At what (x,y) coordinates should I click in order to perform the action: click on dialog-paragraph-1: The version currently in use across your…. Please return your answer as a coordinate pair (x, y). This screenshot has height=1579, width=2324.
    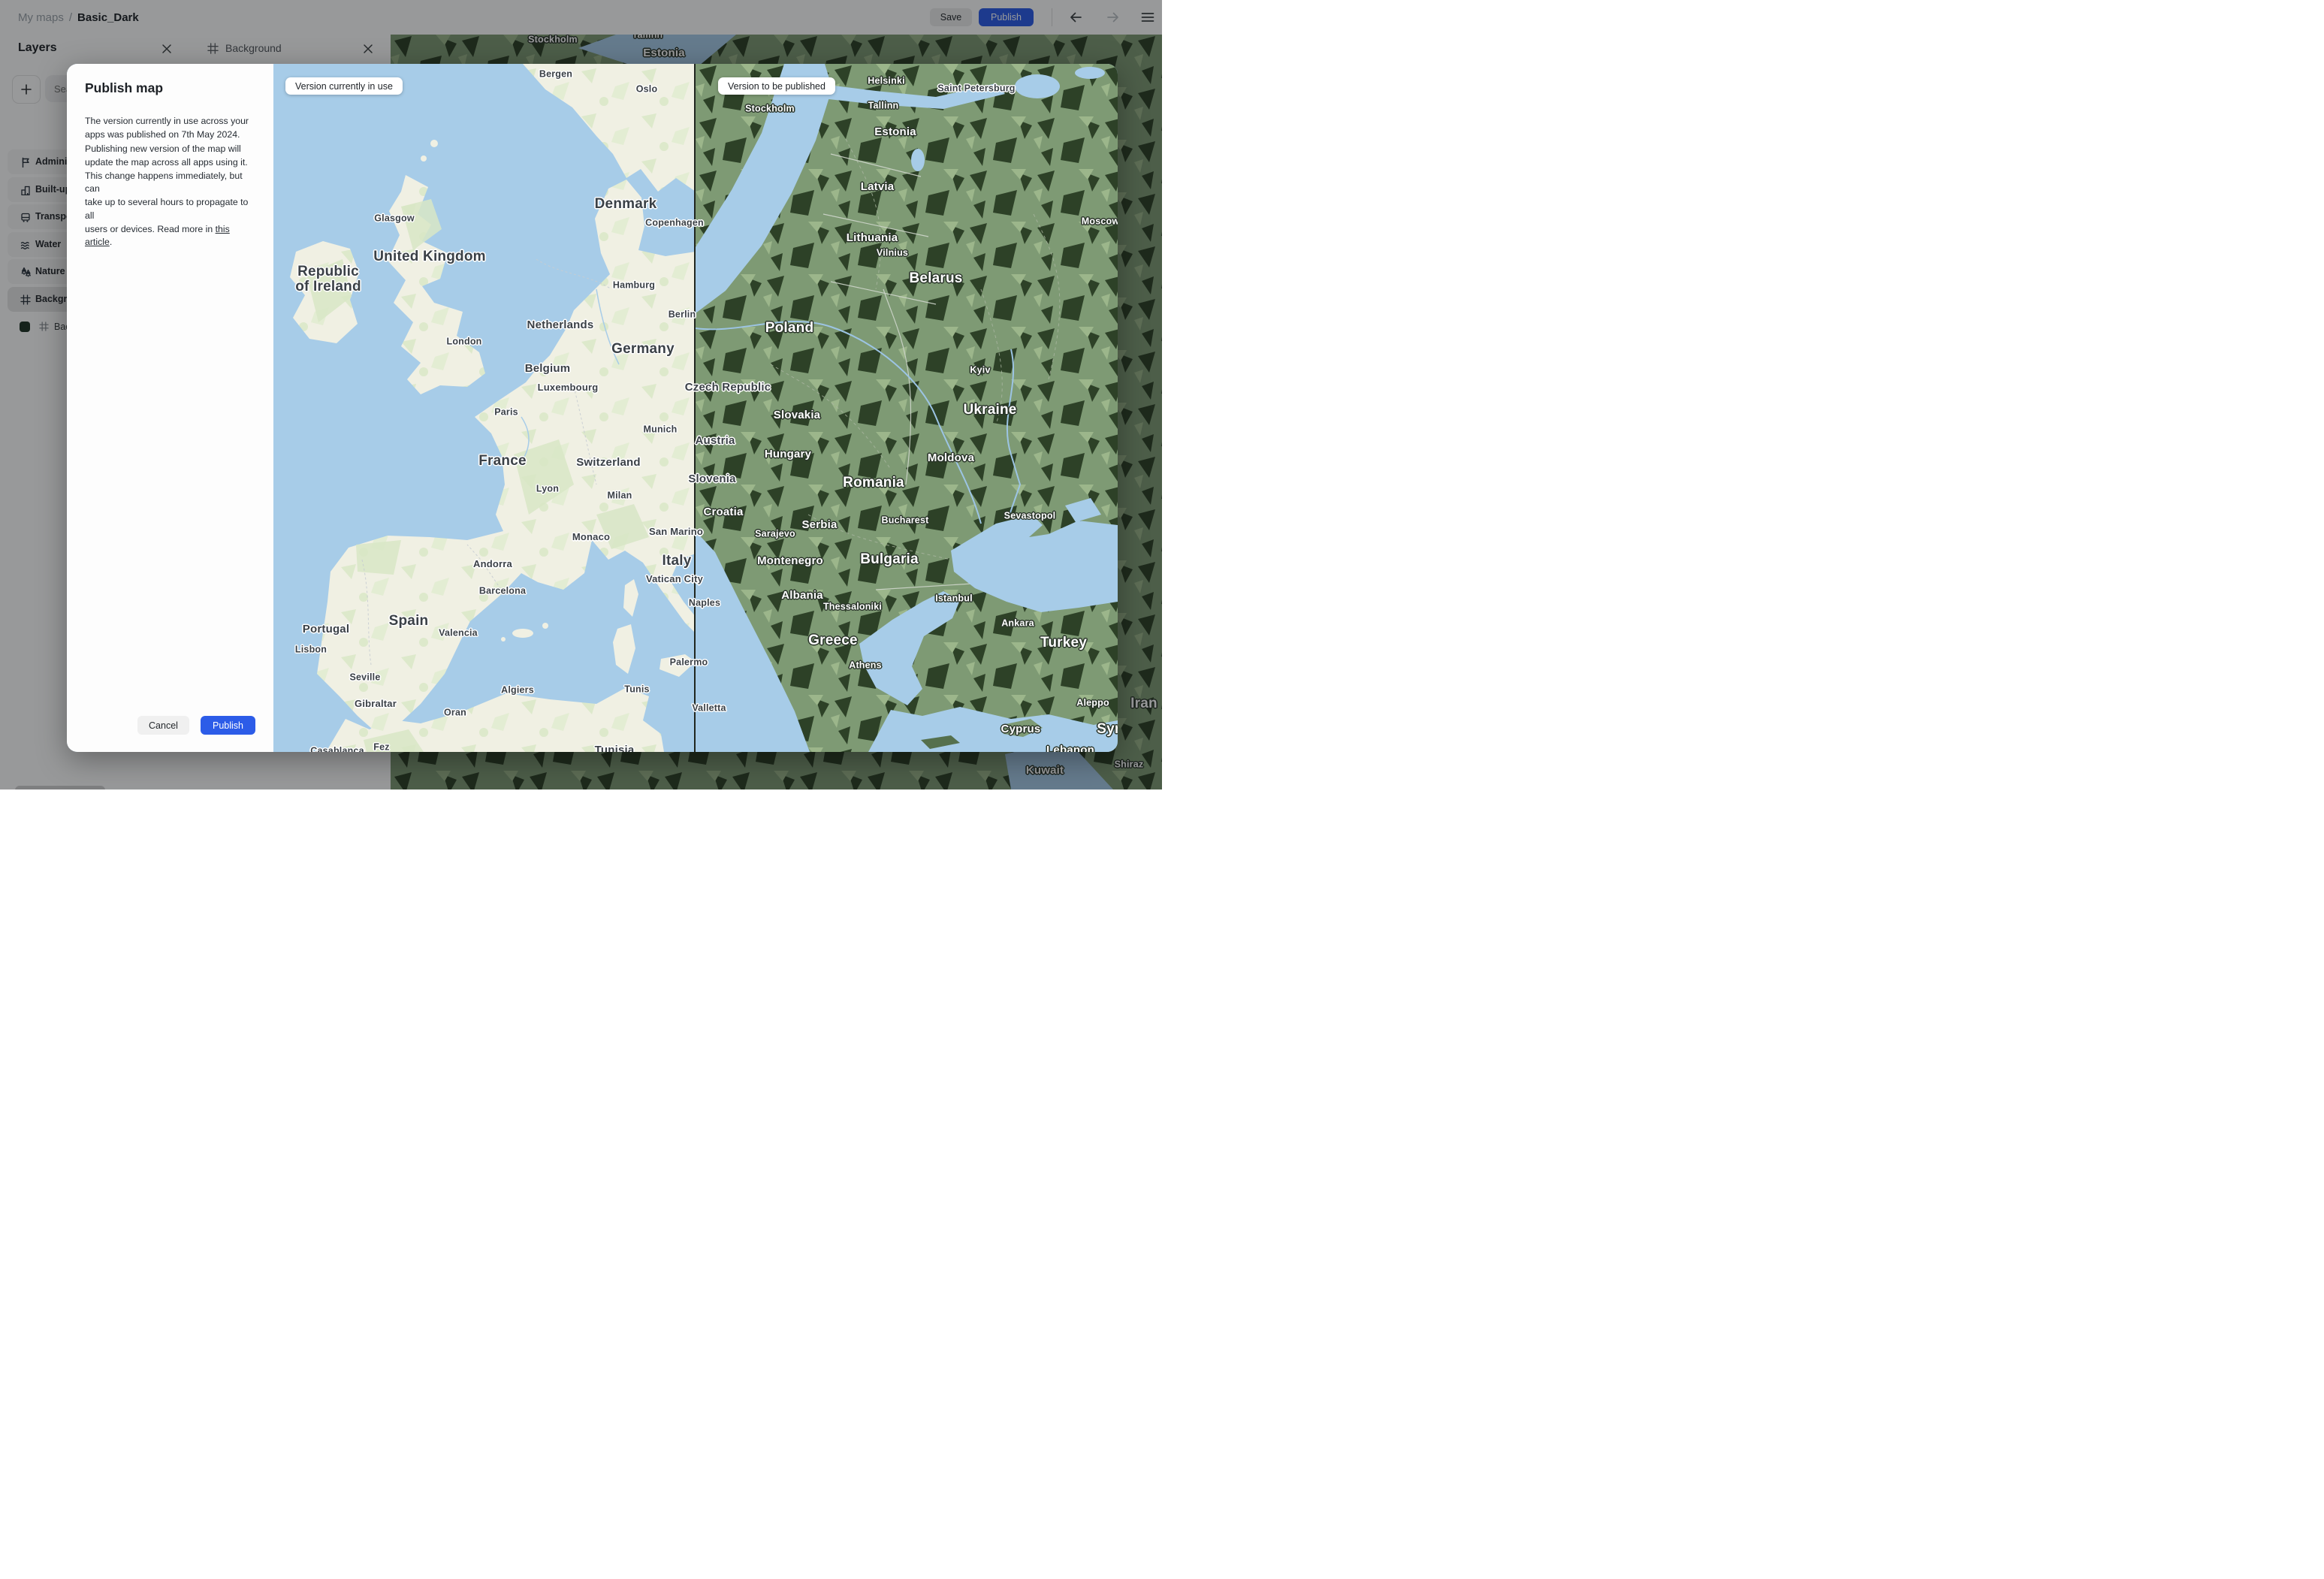
    Looking at the image, I should click on (167, 128).